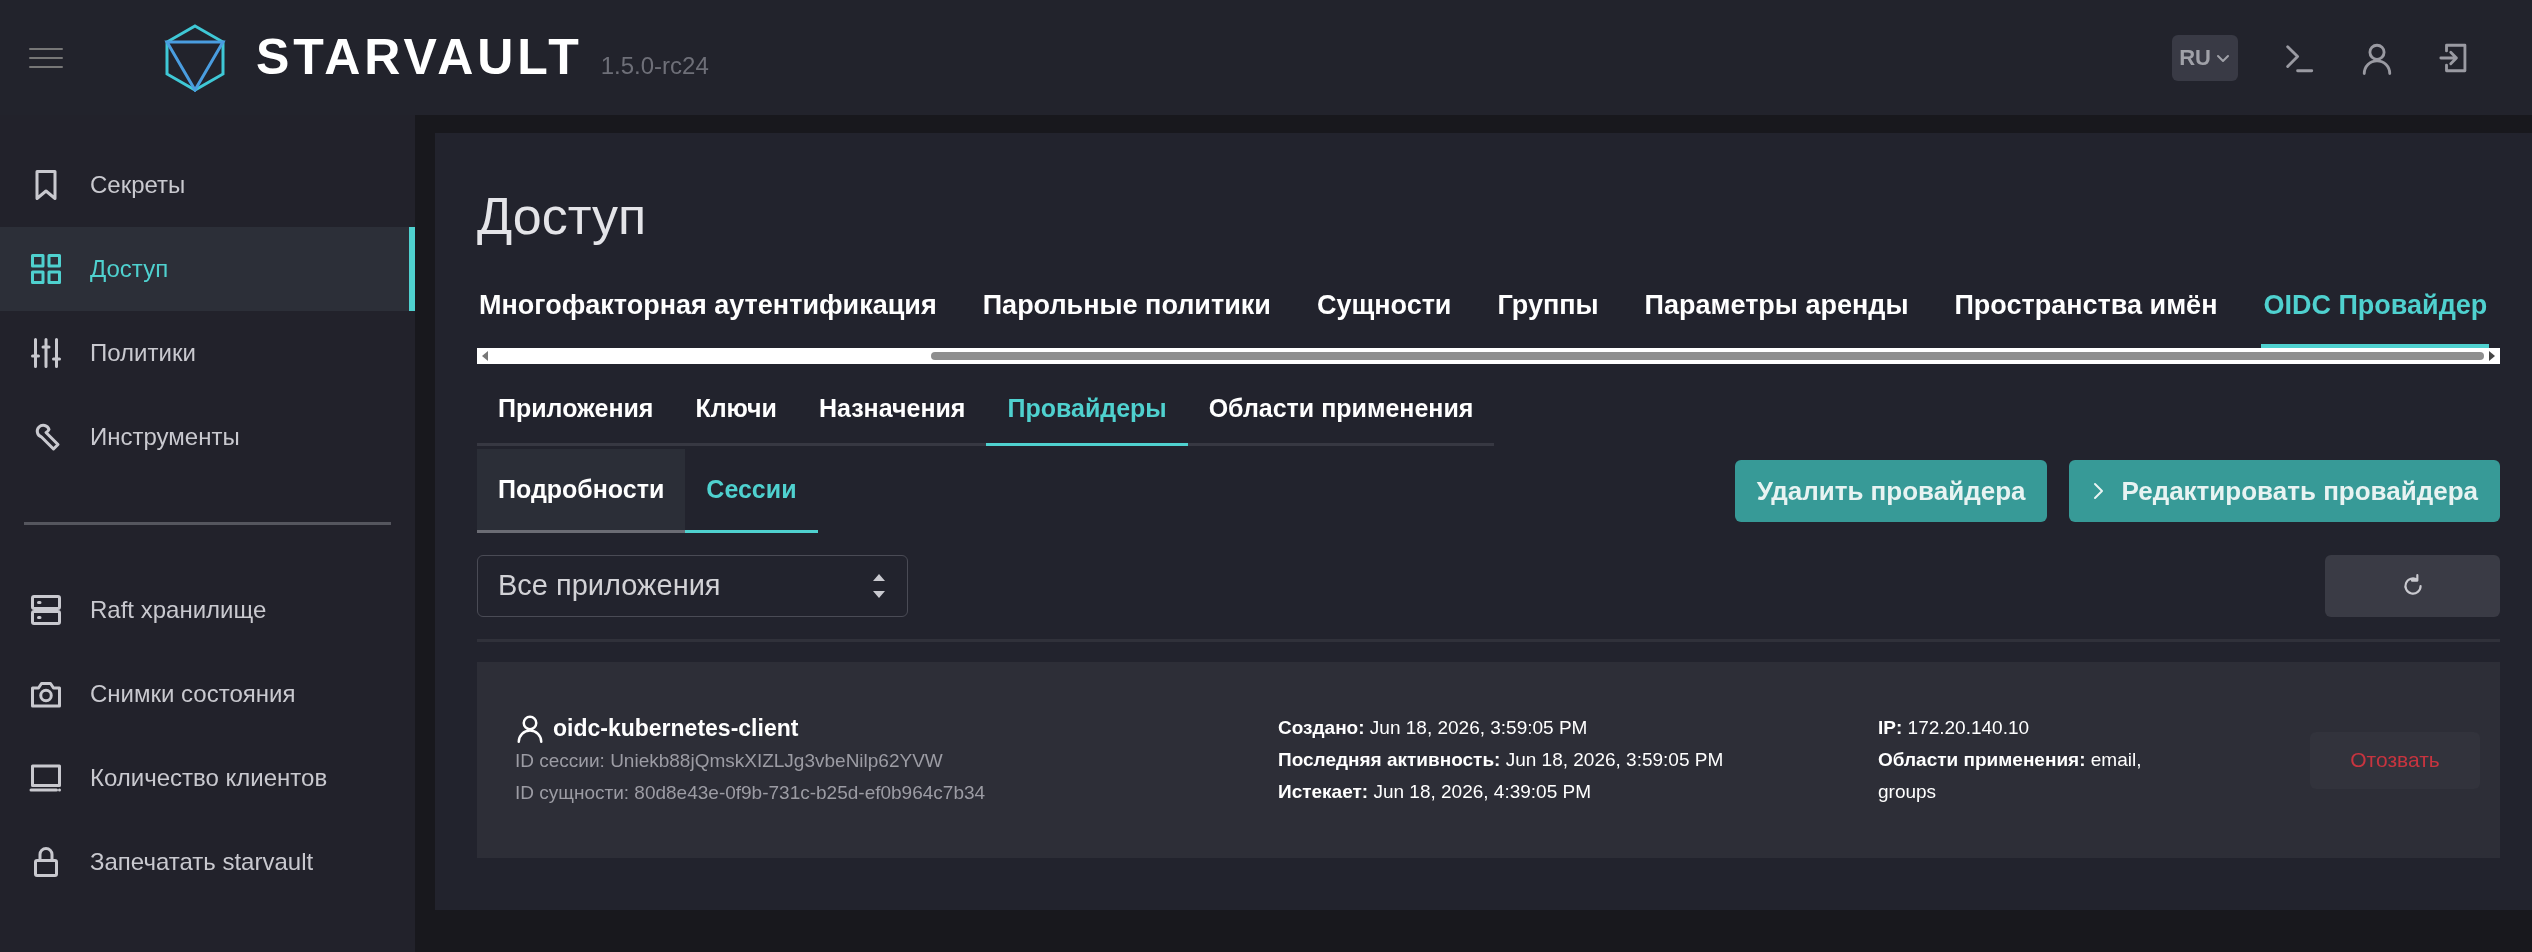 This screenshot has height=952, width=2532. I want to click on tab: Параметры аренды, so click(1776, 316).